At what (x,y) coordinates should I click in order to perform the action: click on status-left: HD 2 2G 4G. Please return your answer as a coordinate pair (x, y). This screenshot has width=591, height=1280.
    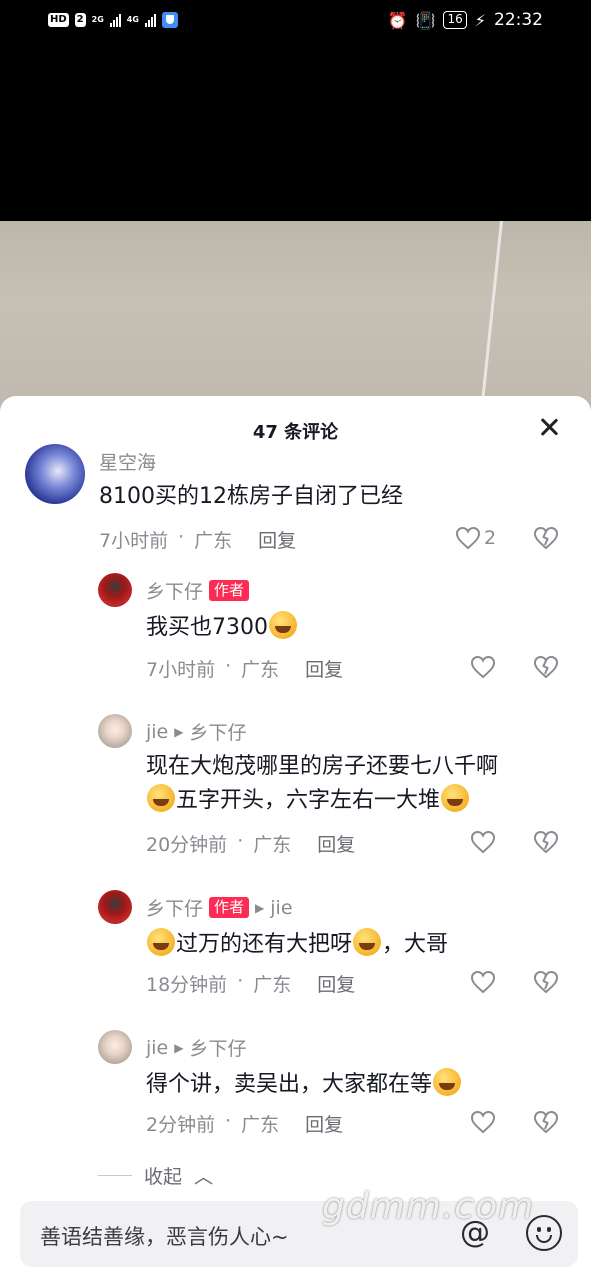
    Looking at the image, I should click on (113, 20).